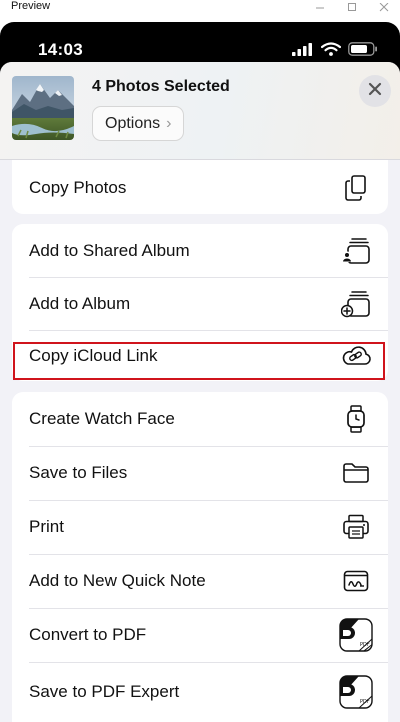  I want to click on add-album-icon, so click(356, 304).